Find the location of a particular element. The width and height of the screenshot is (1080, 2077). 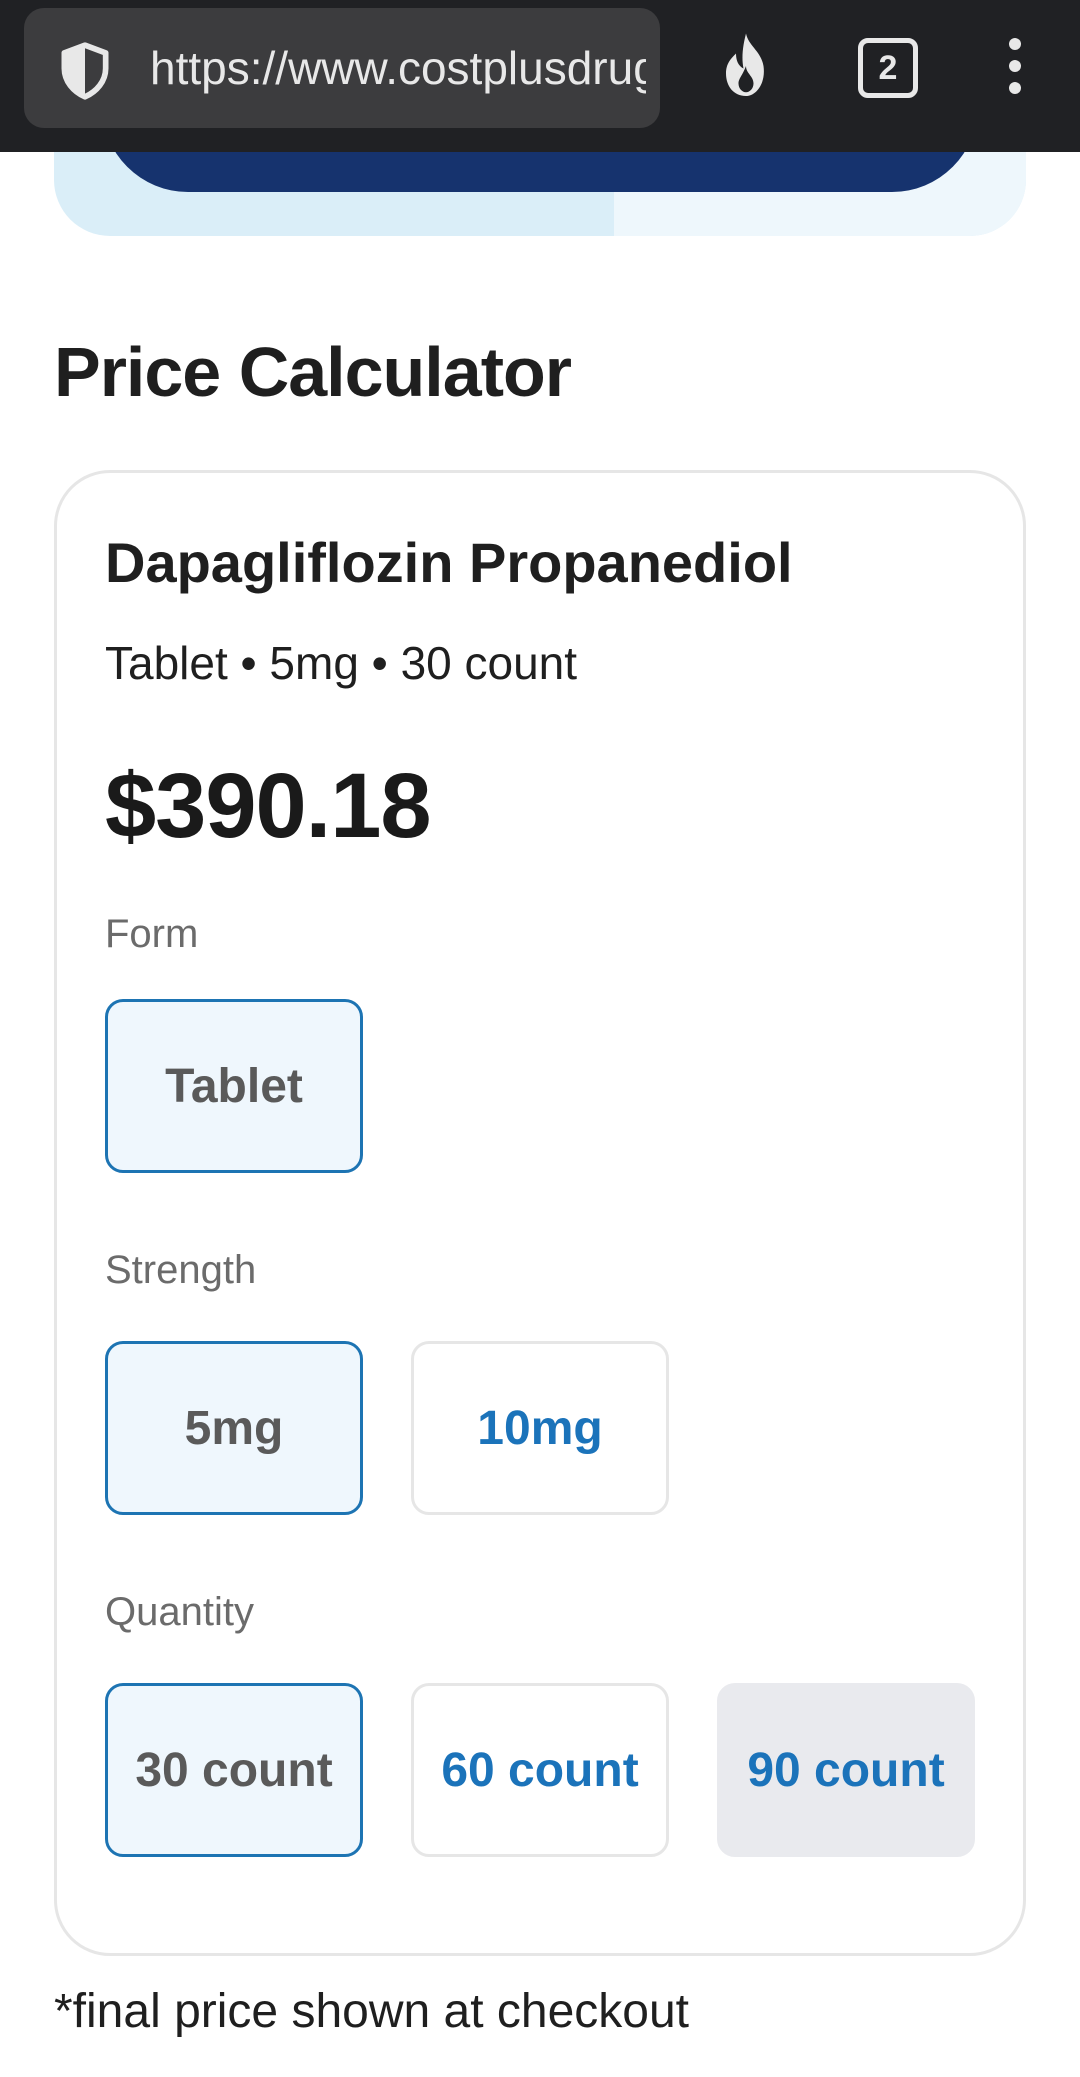

more-menu-icon is located at coordinates (1015, 68).